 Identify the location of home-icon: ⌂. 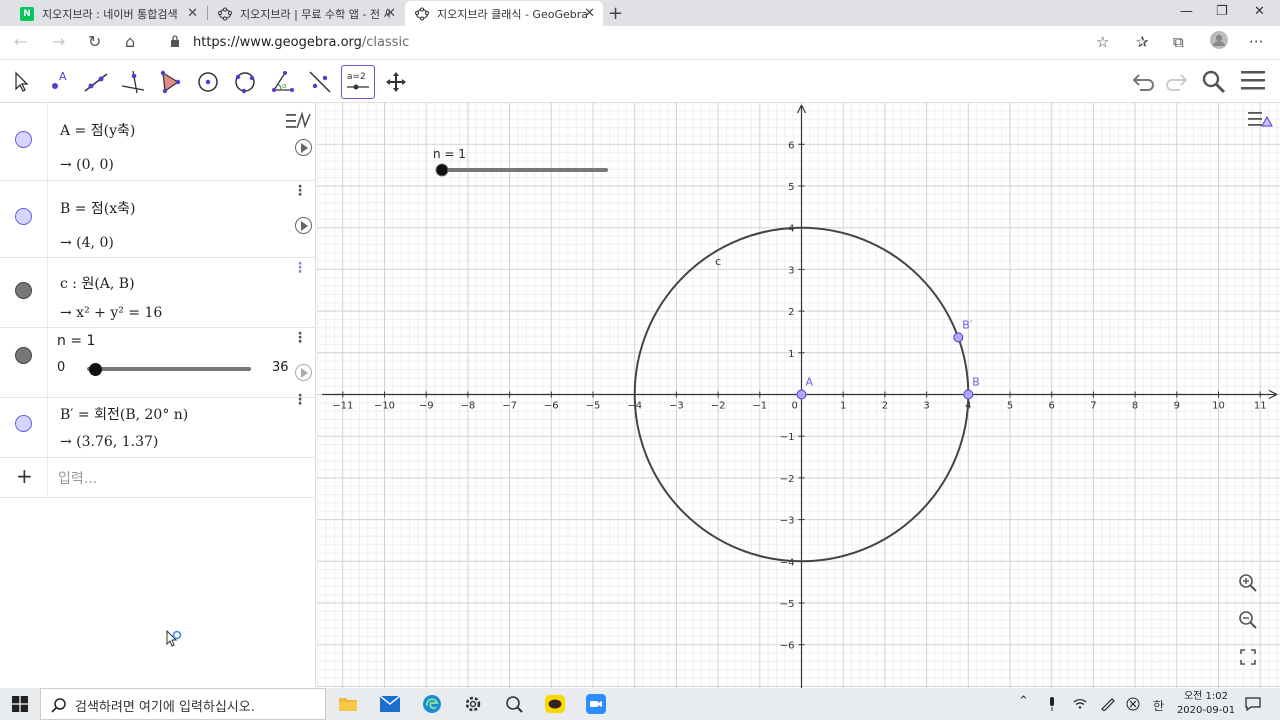
(130, 41).